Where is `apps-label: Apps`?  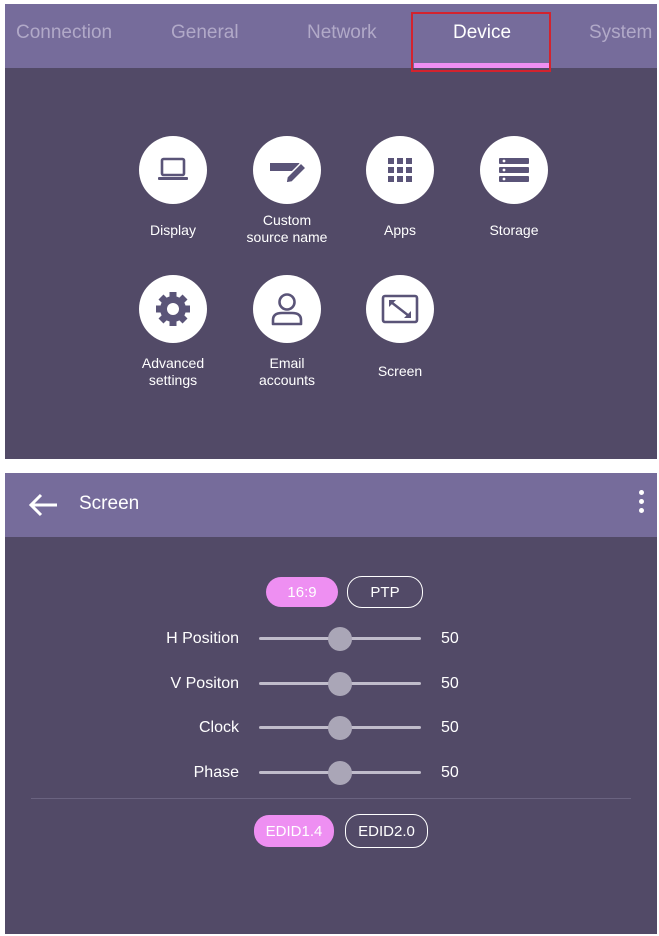 apps-label: Apps is located at coordinates (400, 230).